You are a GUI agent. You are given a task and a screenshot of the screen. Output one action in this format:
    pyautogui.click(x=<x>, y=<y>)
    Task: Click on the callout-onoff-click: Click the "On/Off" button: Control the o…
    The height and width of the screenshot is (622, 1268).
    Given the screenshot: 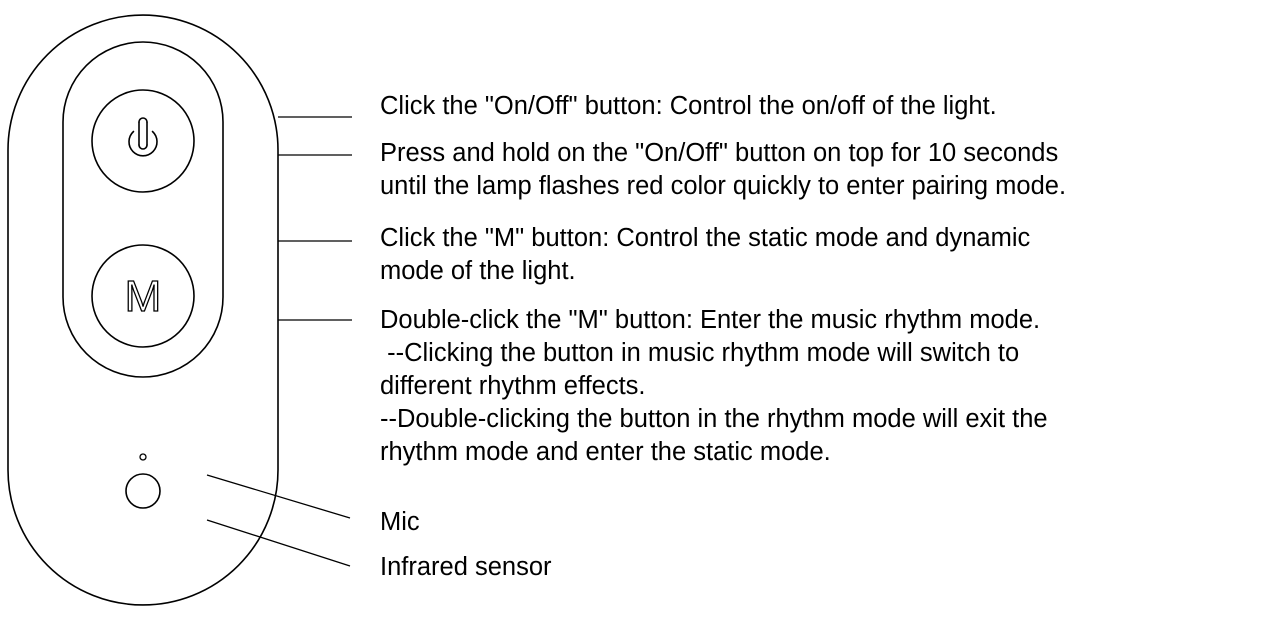 What is the action you would take?
    pyautogui.click(x=688, y=106)
    